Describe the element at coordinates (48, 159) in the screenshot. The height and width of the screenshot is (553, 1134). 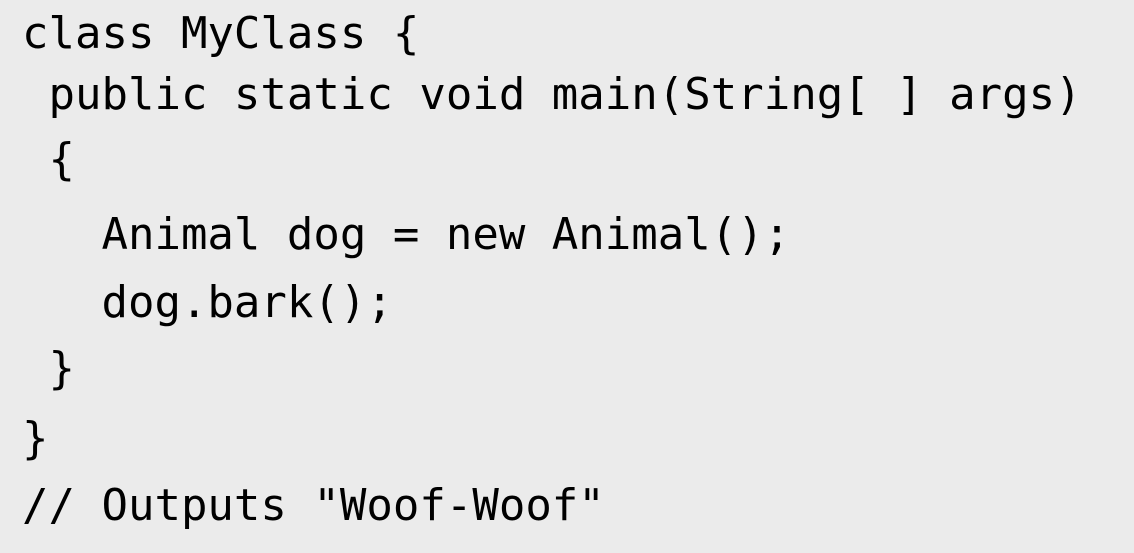
I see `code-line-method-open-brace: {` at that location.